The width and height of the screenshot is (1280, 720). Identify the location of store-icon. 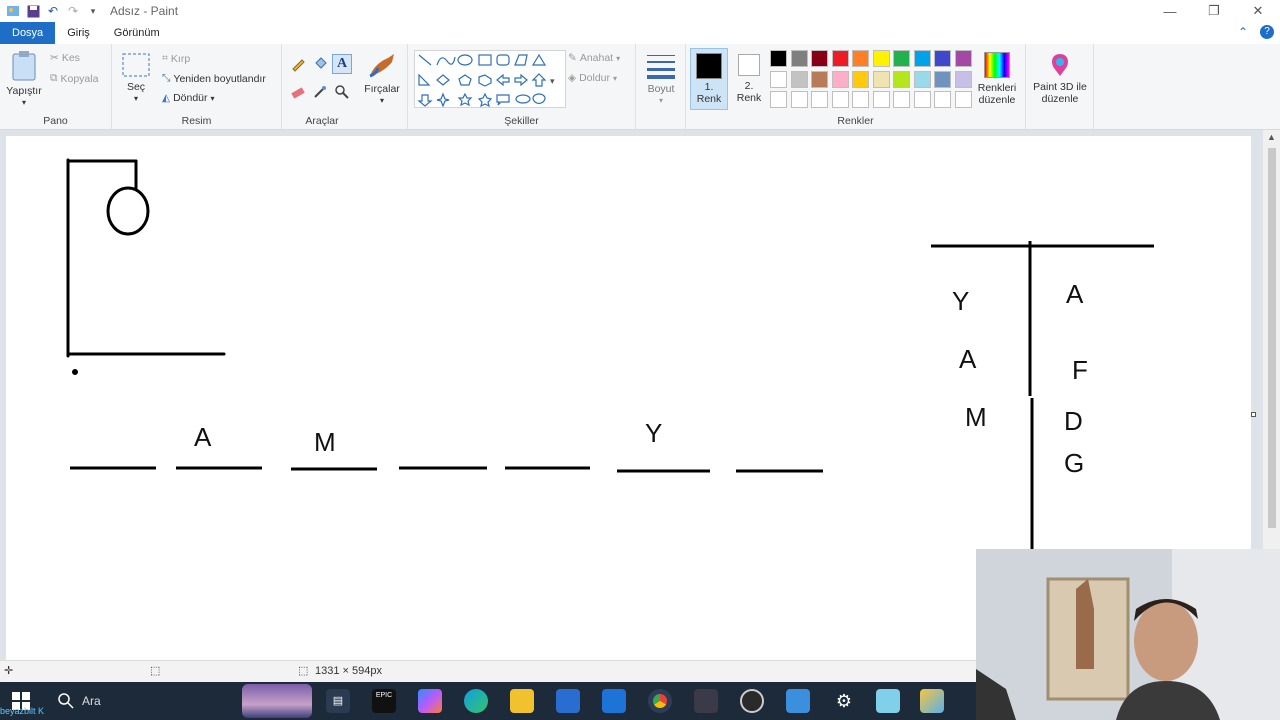
(568, 701).